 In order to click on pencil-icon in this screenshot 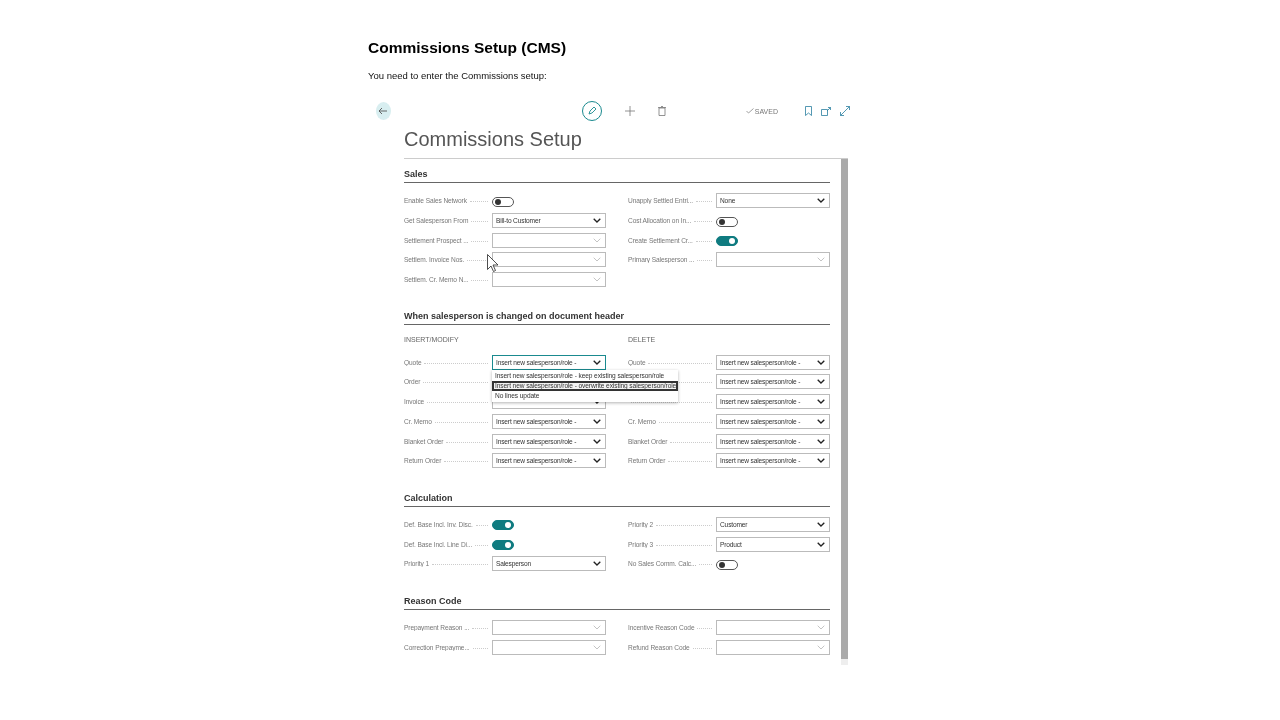, I will do `click(591, 111)`.